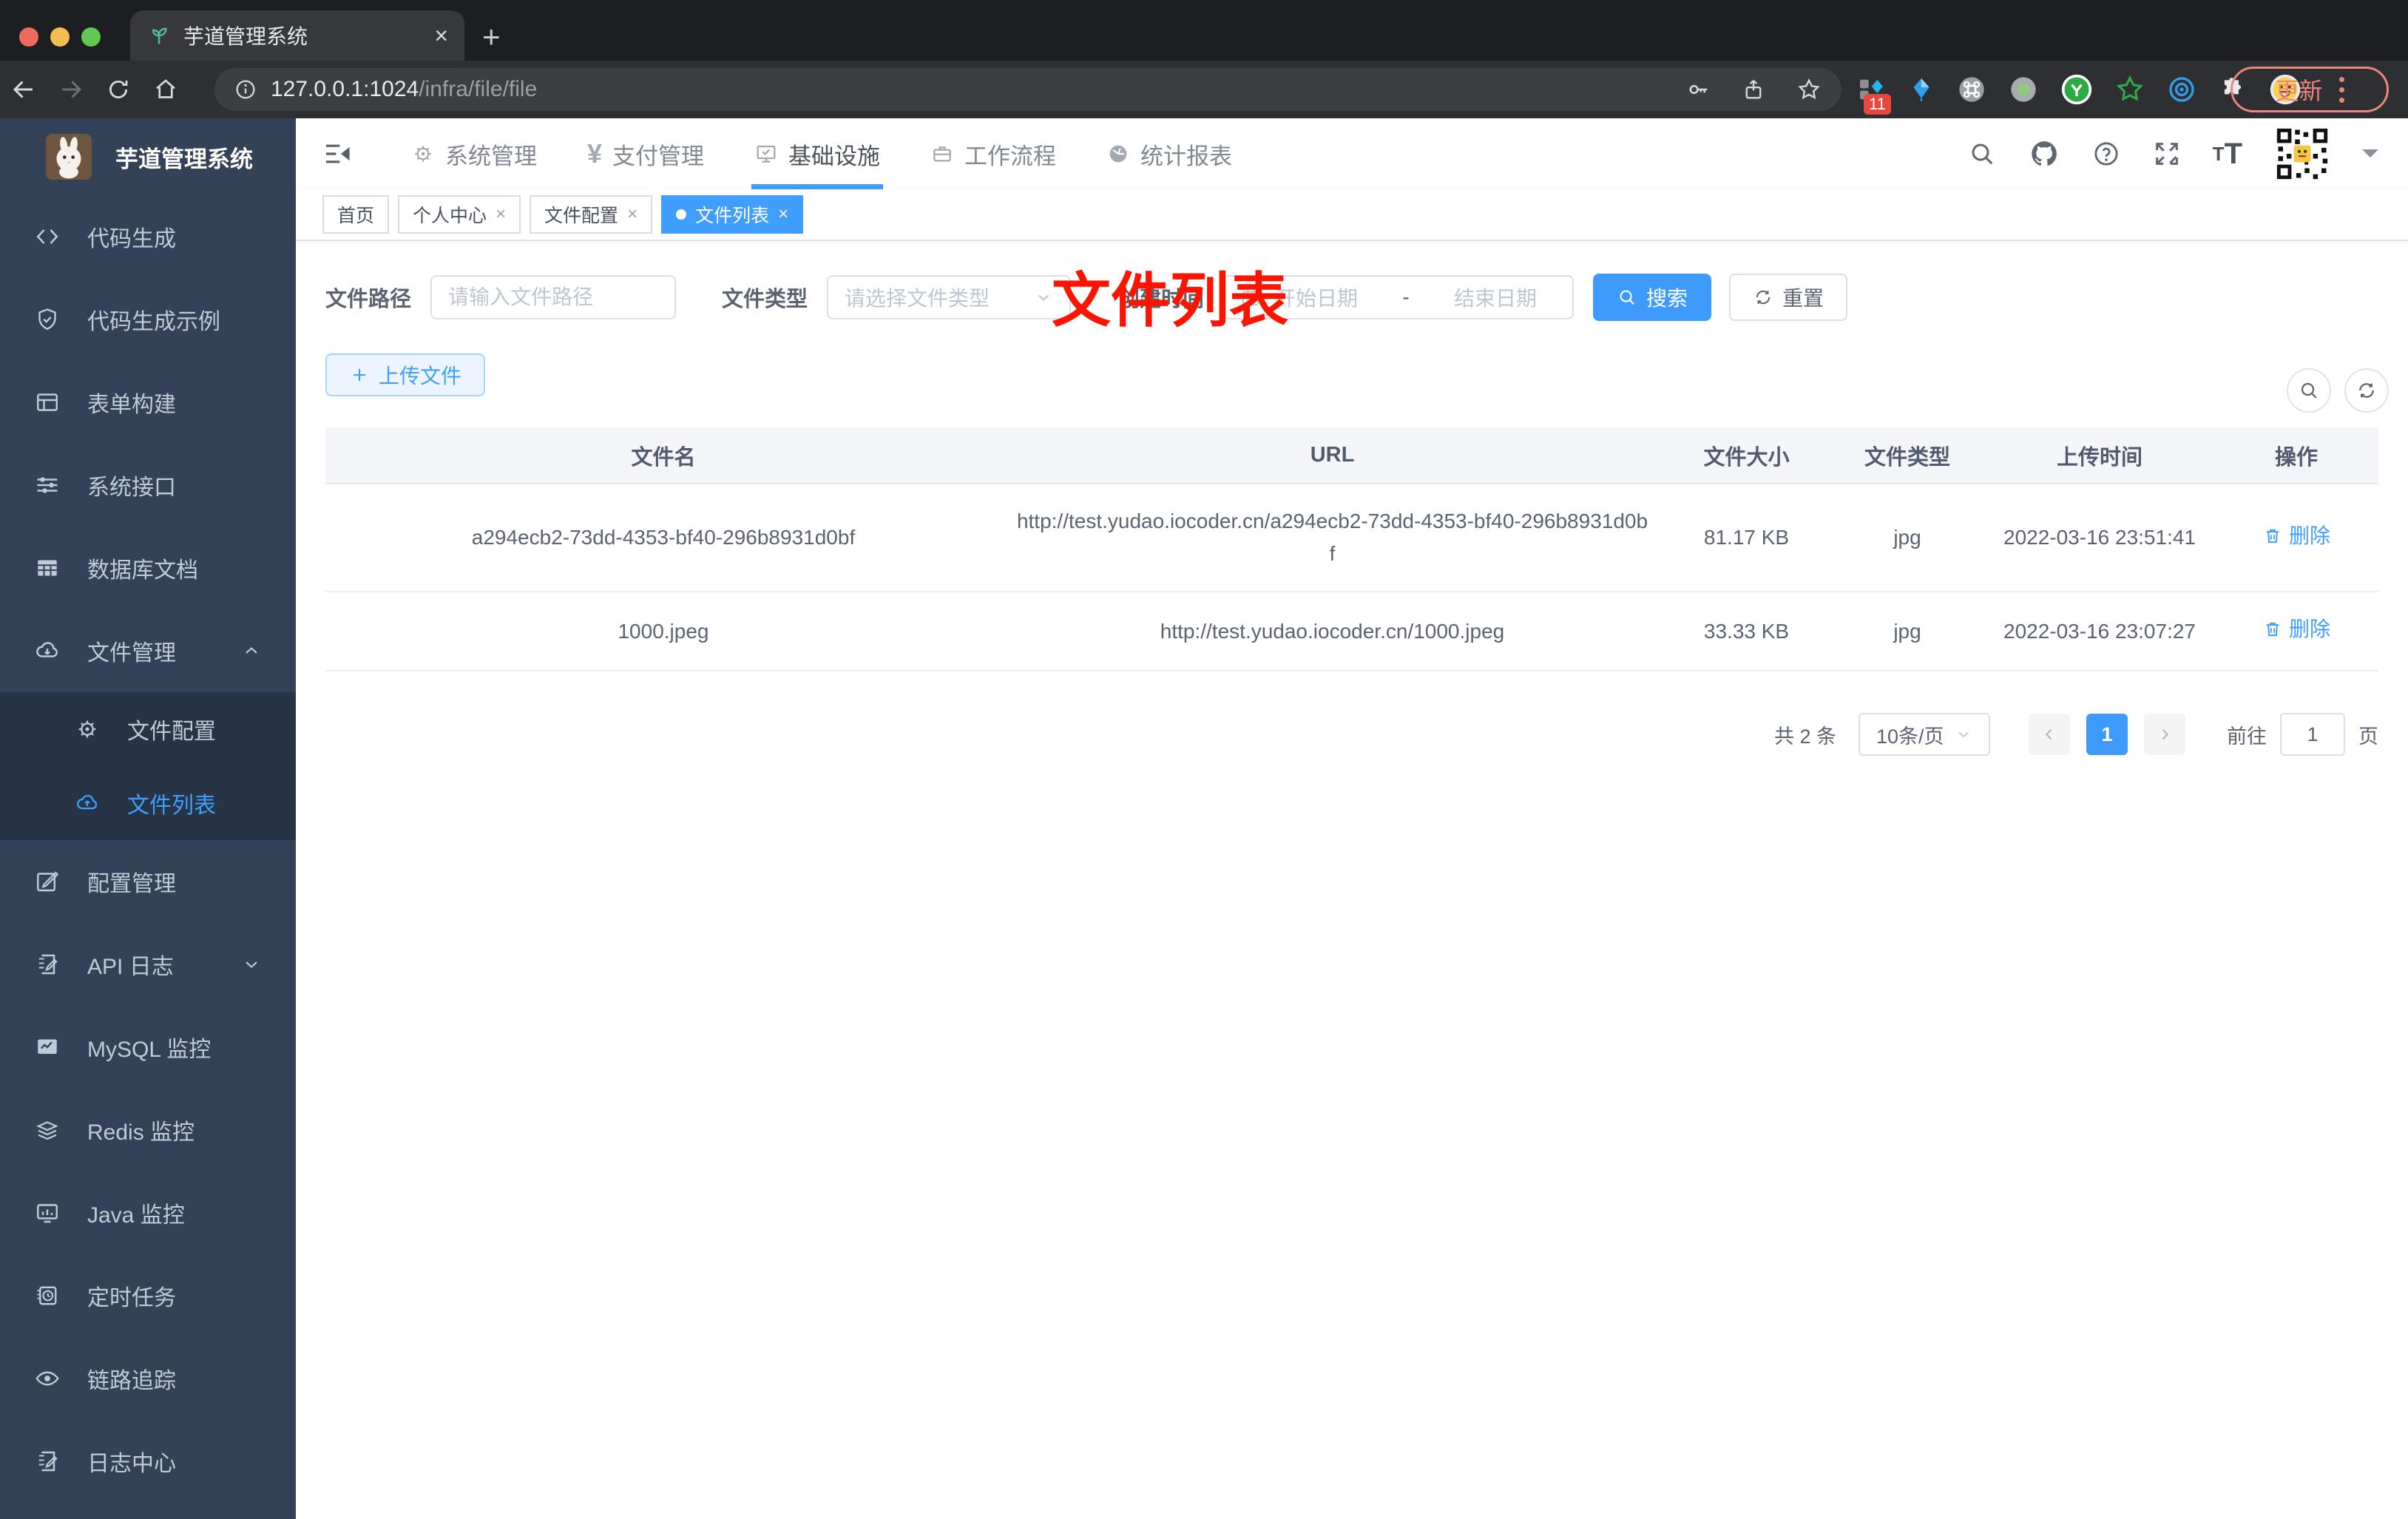 This screenshot has width=2408, height=1519. What do you see at coordinates (356, 214) in the screenshot?
I see `tag-home: 首页` at bounding box center [356, 214].